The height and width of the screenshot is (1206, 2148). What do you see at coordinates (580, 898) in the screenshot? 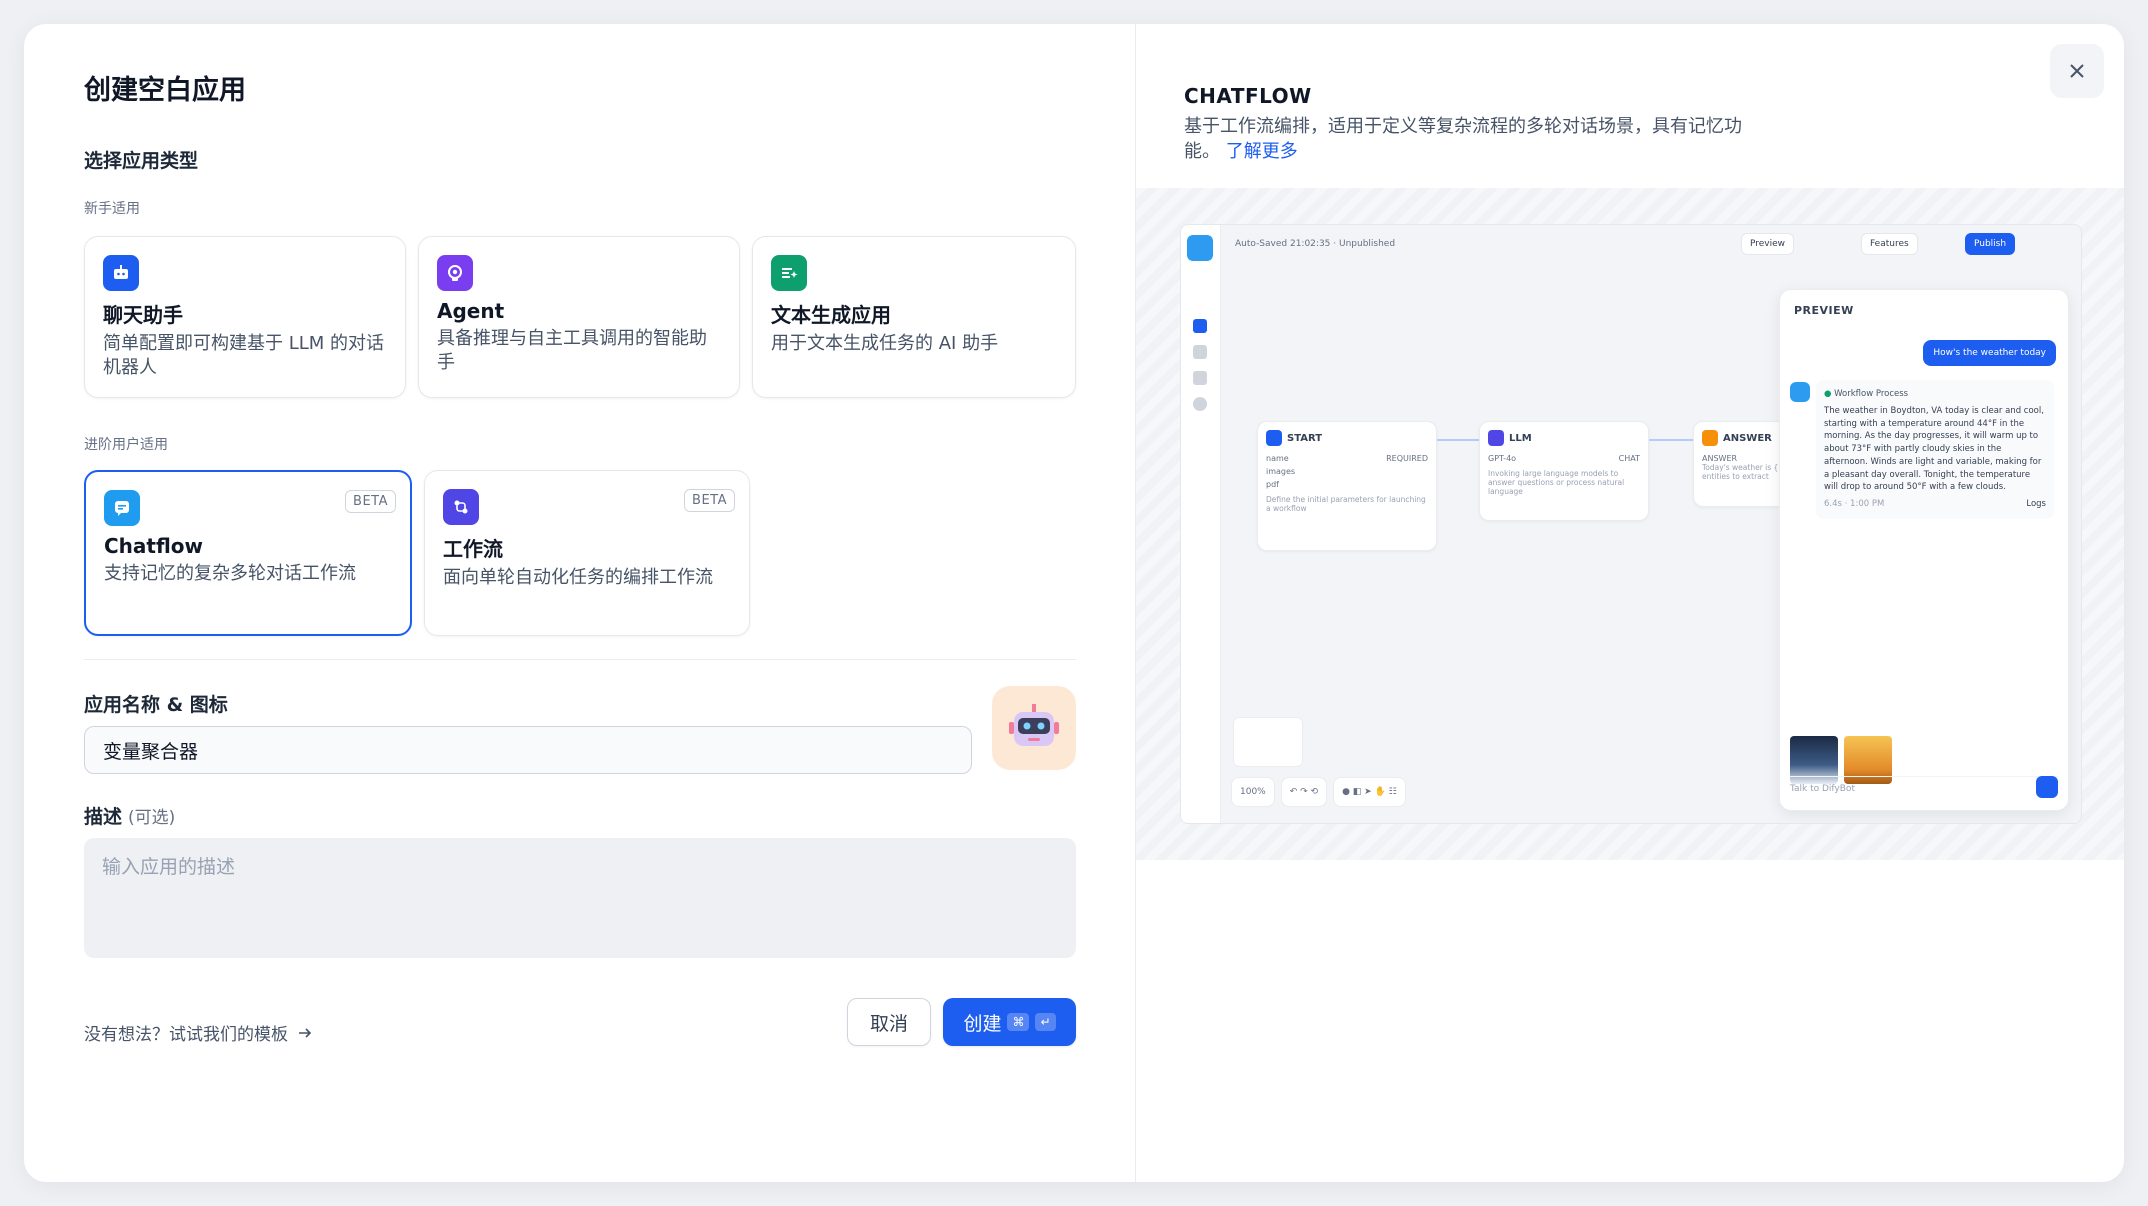
I see `description-textarea: 输入应用的描述` at bounding box center [580, 898].